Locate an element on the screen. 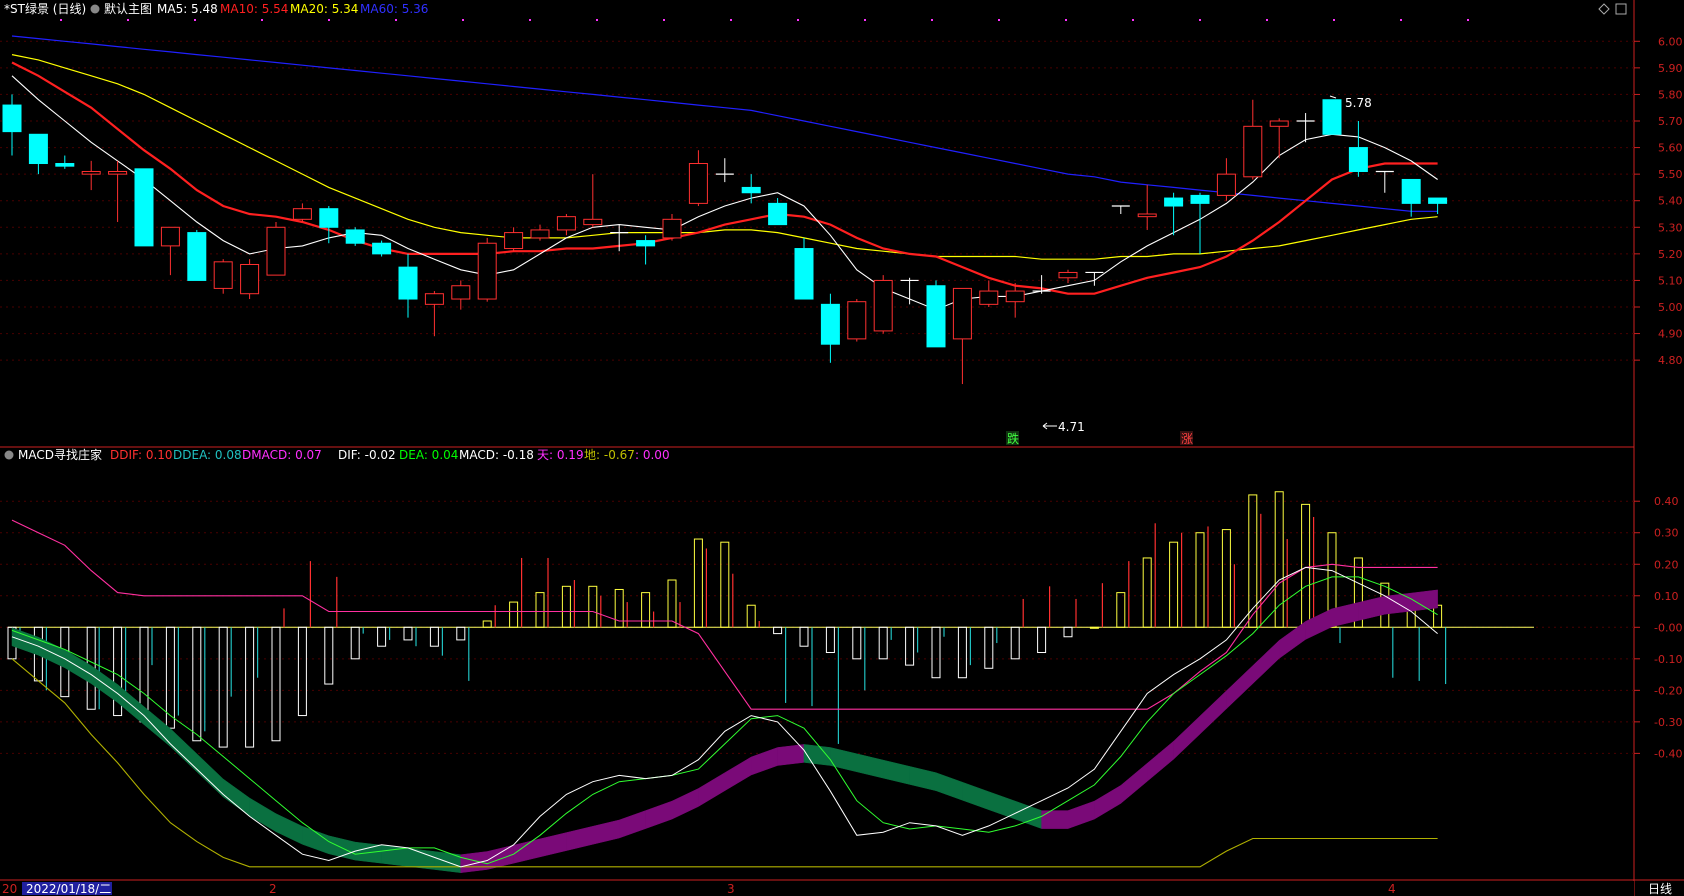 The height and width of the screenshot is (896, 1684). price-tick-label: 5.20 is located at coordinates (1670, 254).